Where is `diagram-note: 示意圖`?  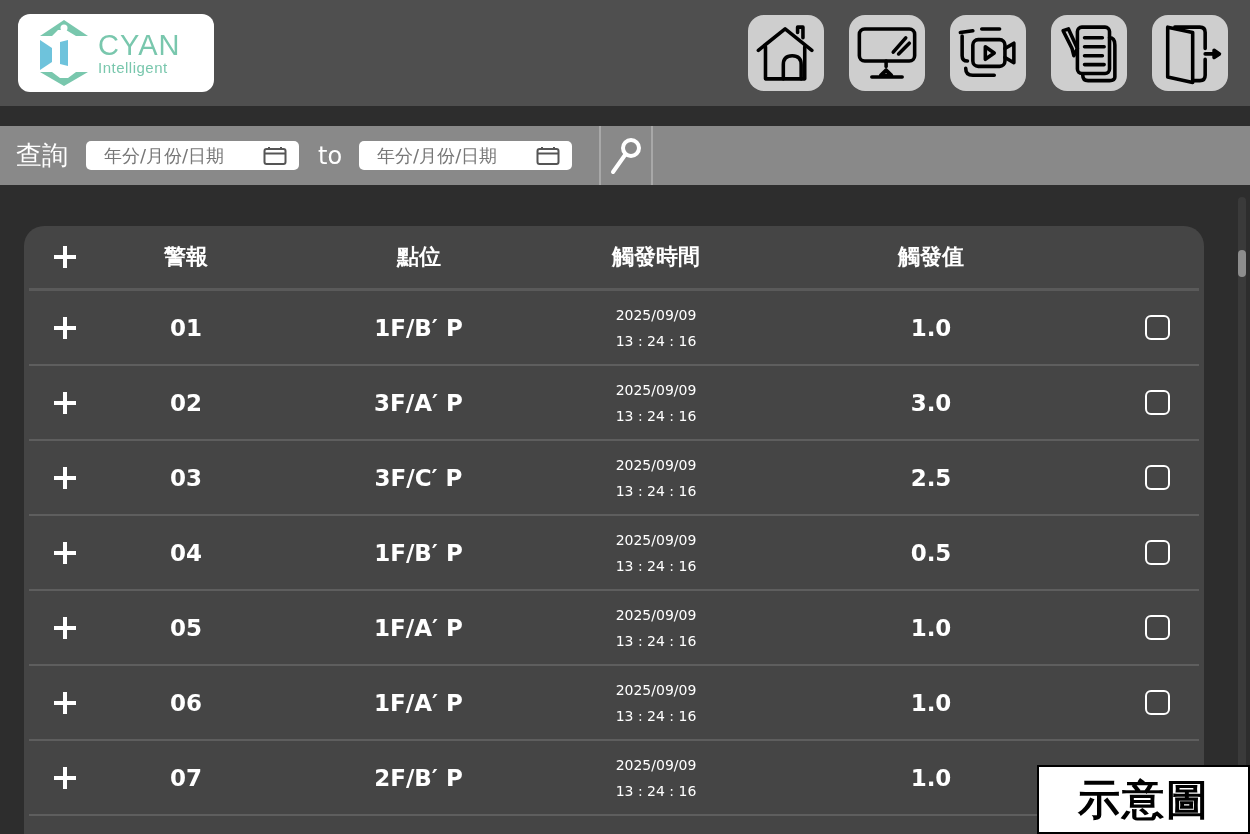
diagram-note: 示意圖 is located at coordinates (1143, 799).